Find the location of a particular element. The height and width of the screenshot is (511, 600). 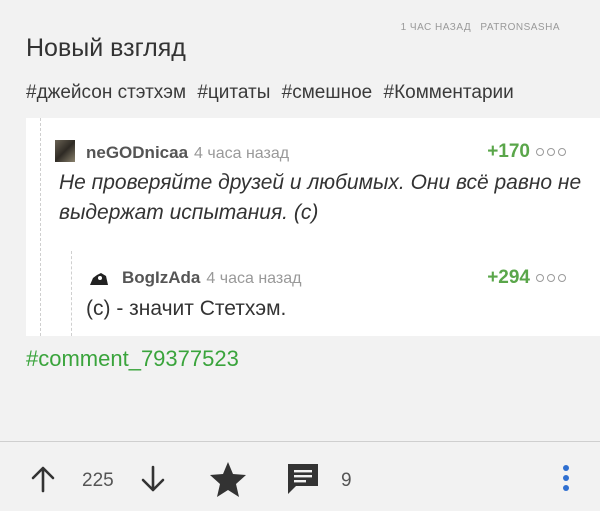

comment-rating: +294 is located at coordinates (508, 277).